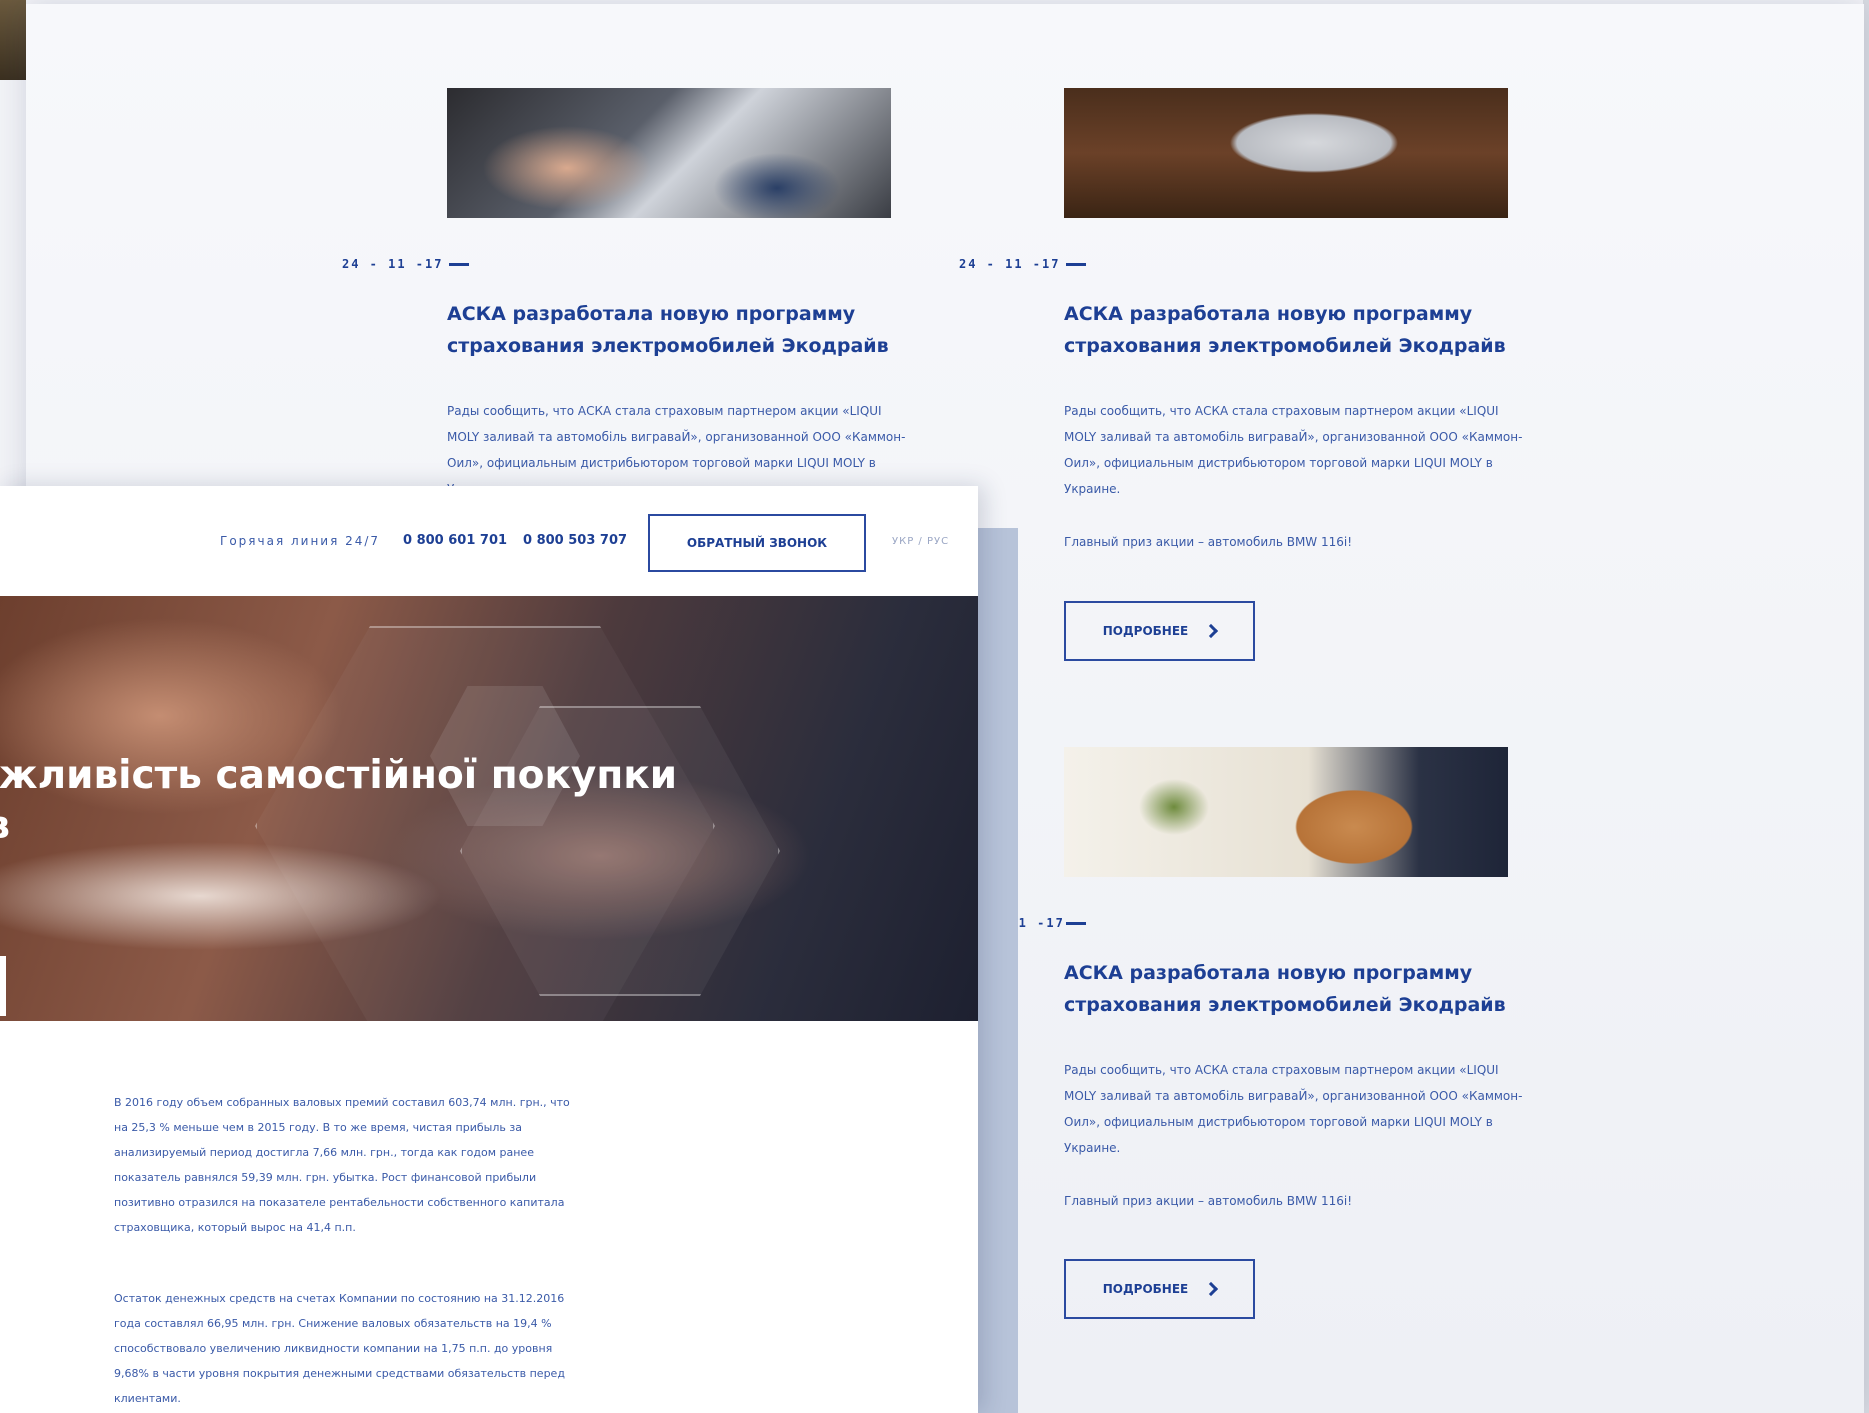  I want to click on hero-title: ожливість самостійної покупки ів, so click(339, 800).